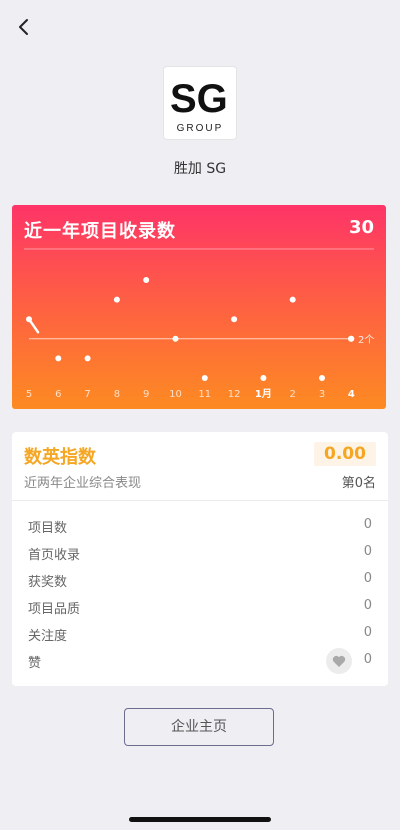 The width and height of the screenshot is (400, 830). I want to click on logo-subtext: GROUP, so click(200, 128).